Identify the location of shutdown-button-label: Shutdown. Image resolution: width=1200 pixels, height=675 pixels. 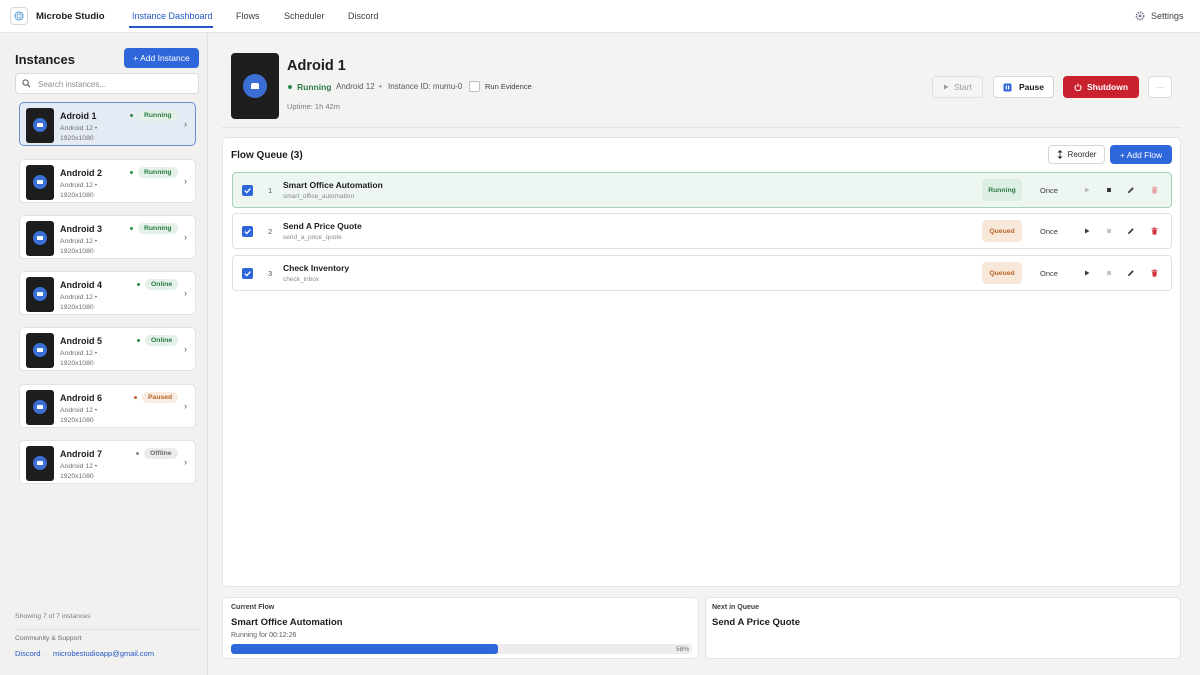
(1107, 87).